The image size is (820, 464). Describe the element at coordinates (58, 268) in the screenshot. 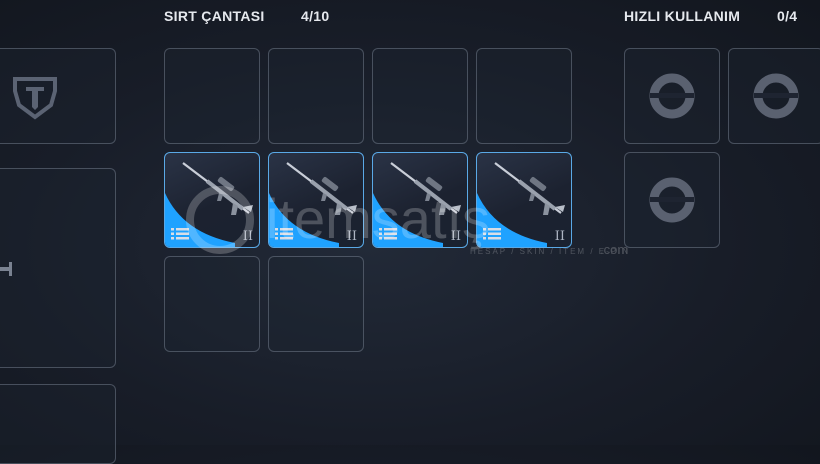

I see `equipment-slot-weapon` at that location.